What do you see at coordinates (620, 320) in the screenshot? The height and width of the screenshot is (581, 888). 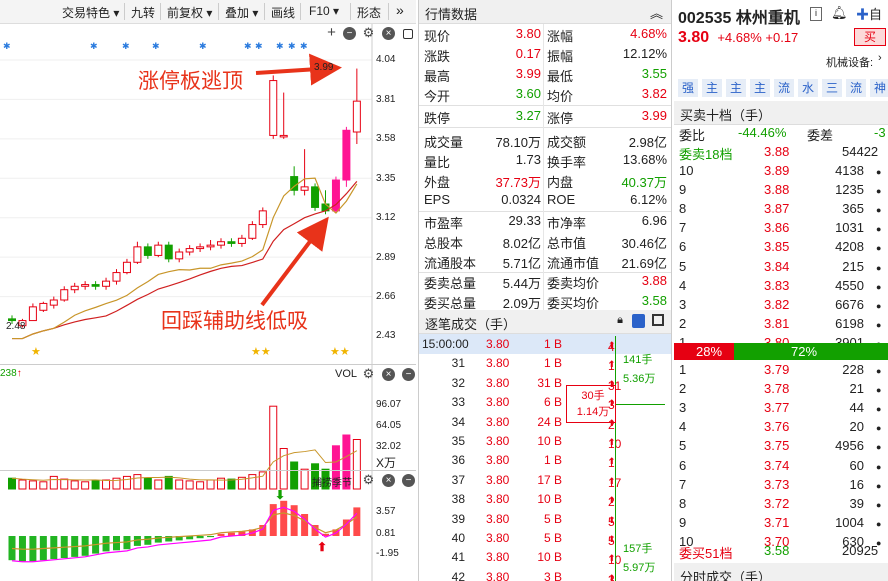 I see `lock-icon: 🔒︎` at bounding box center [620, 320].